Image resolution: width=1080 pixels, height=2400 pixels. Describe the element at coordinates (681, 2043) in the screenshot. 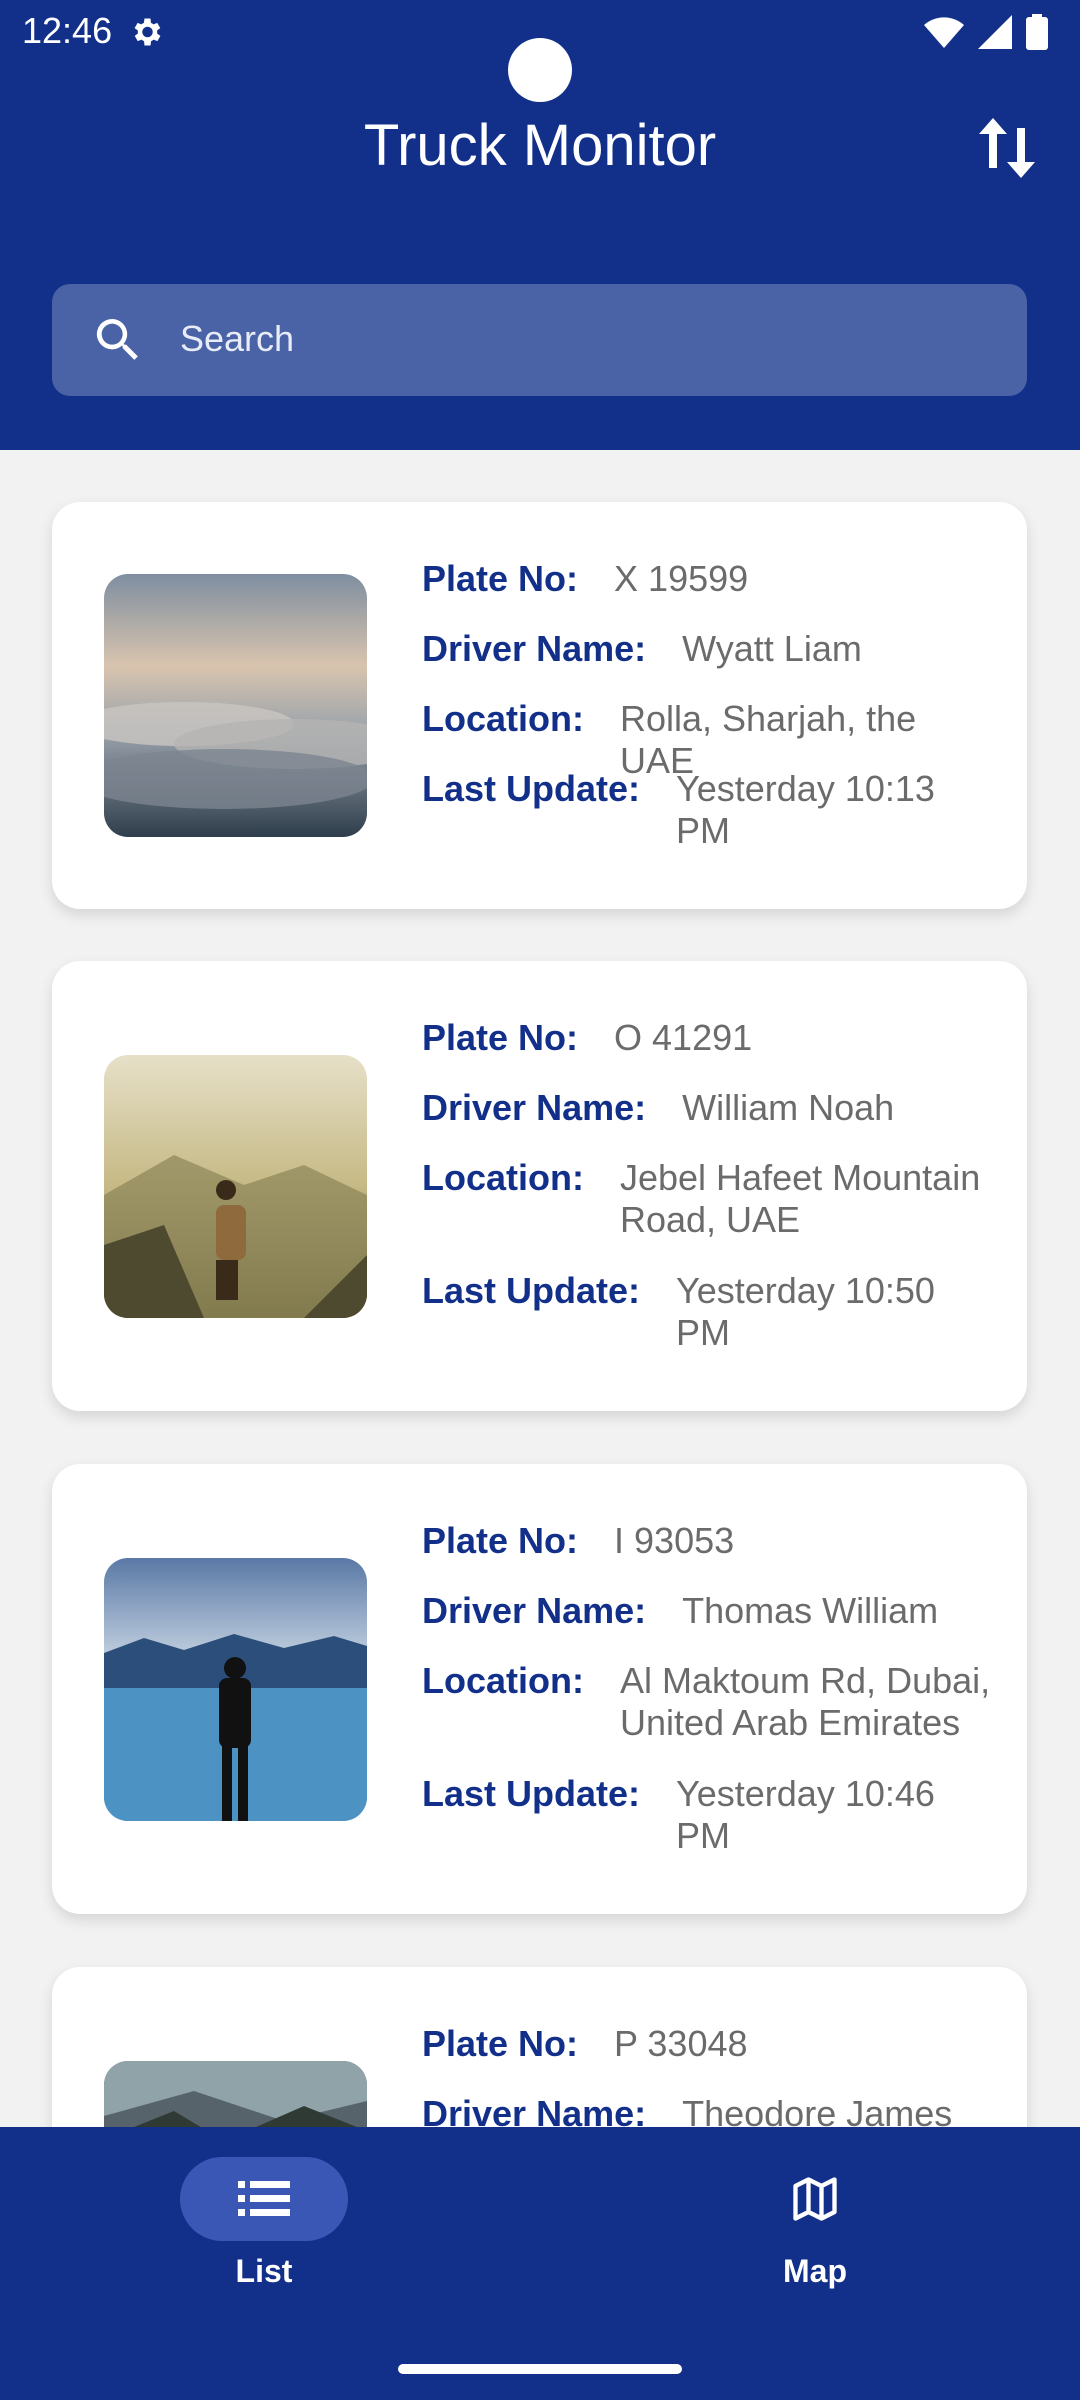

I see `plate-value: P 33048` at that location.